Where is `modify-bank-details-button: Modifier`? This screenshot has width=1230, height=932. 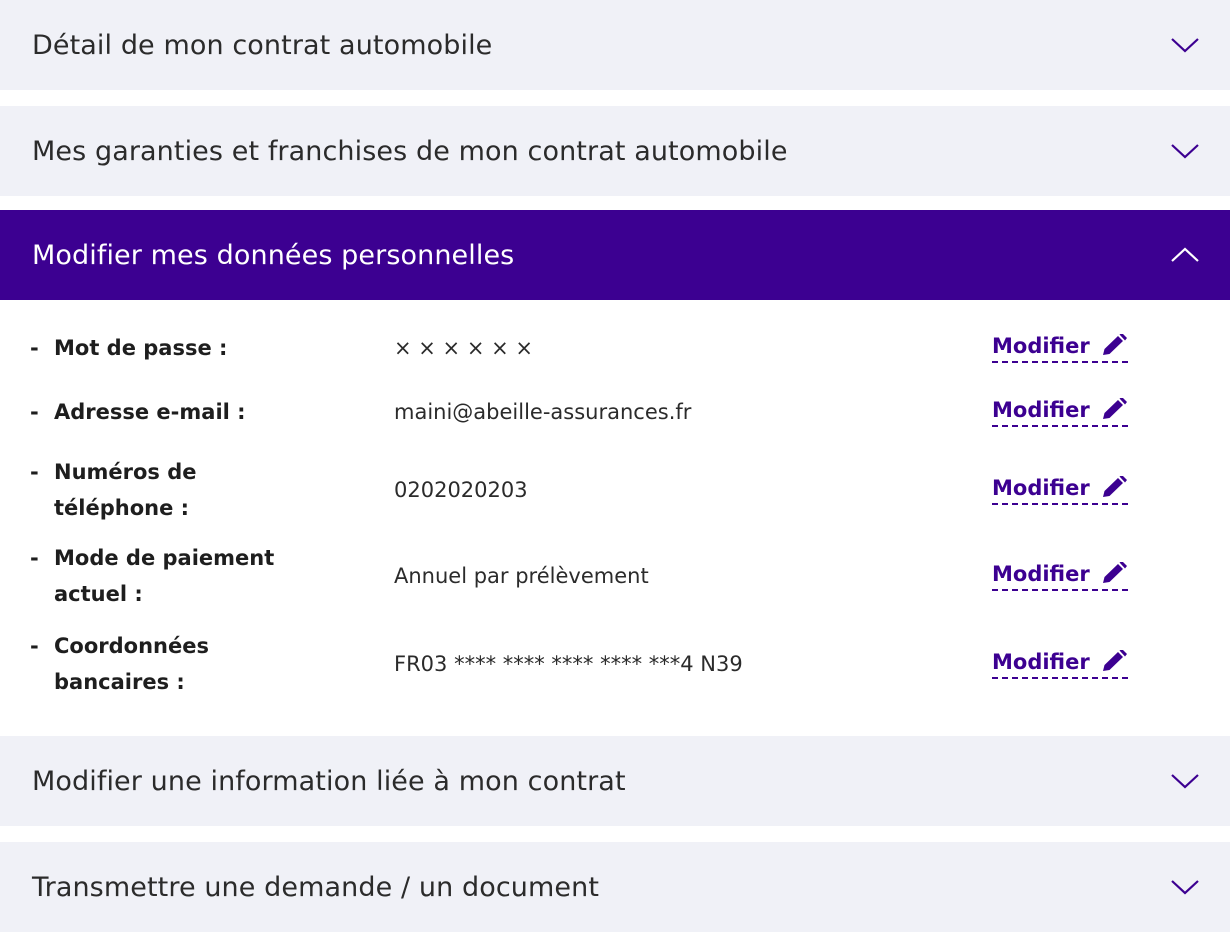 modify-bank-details-button: Modifier is located at coordinates (1060, 664).